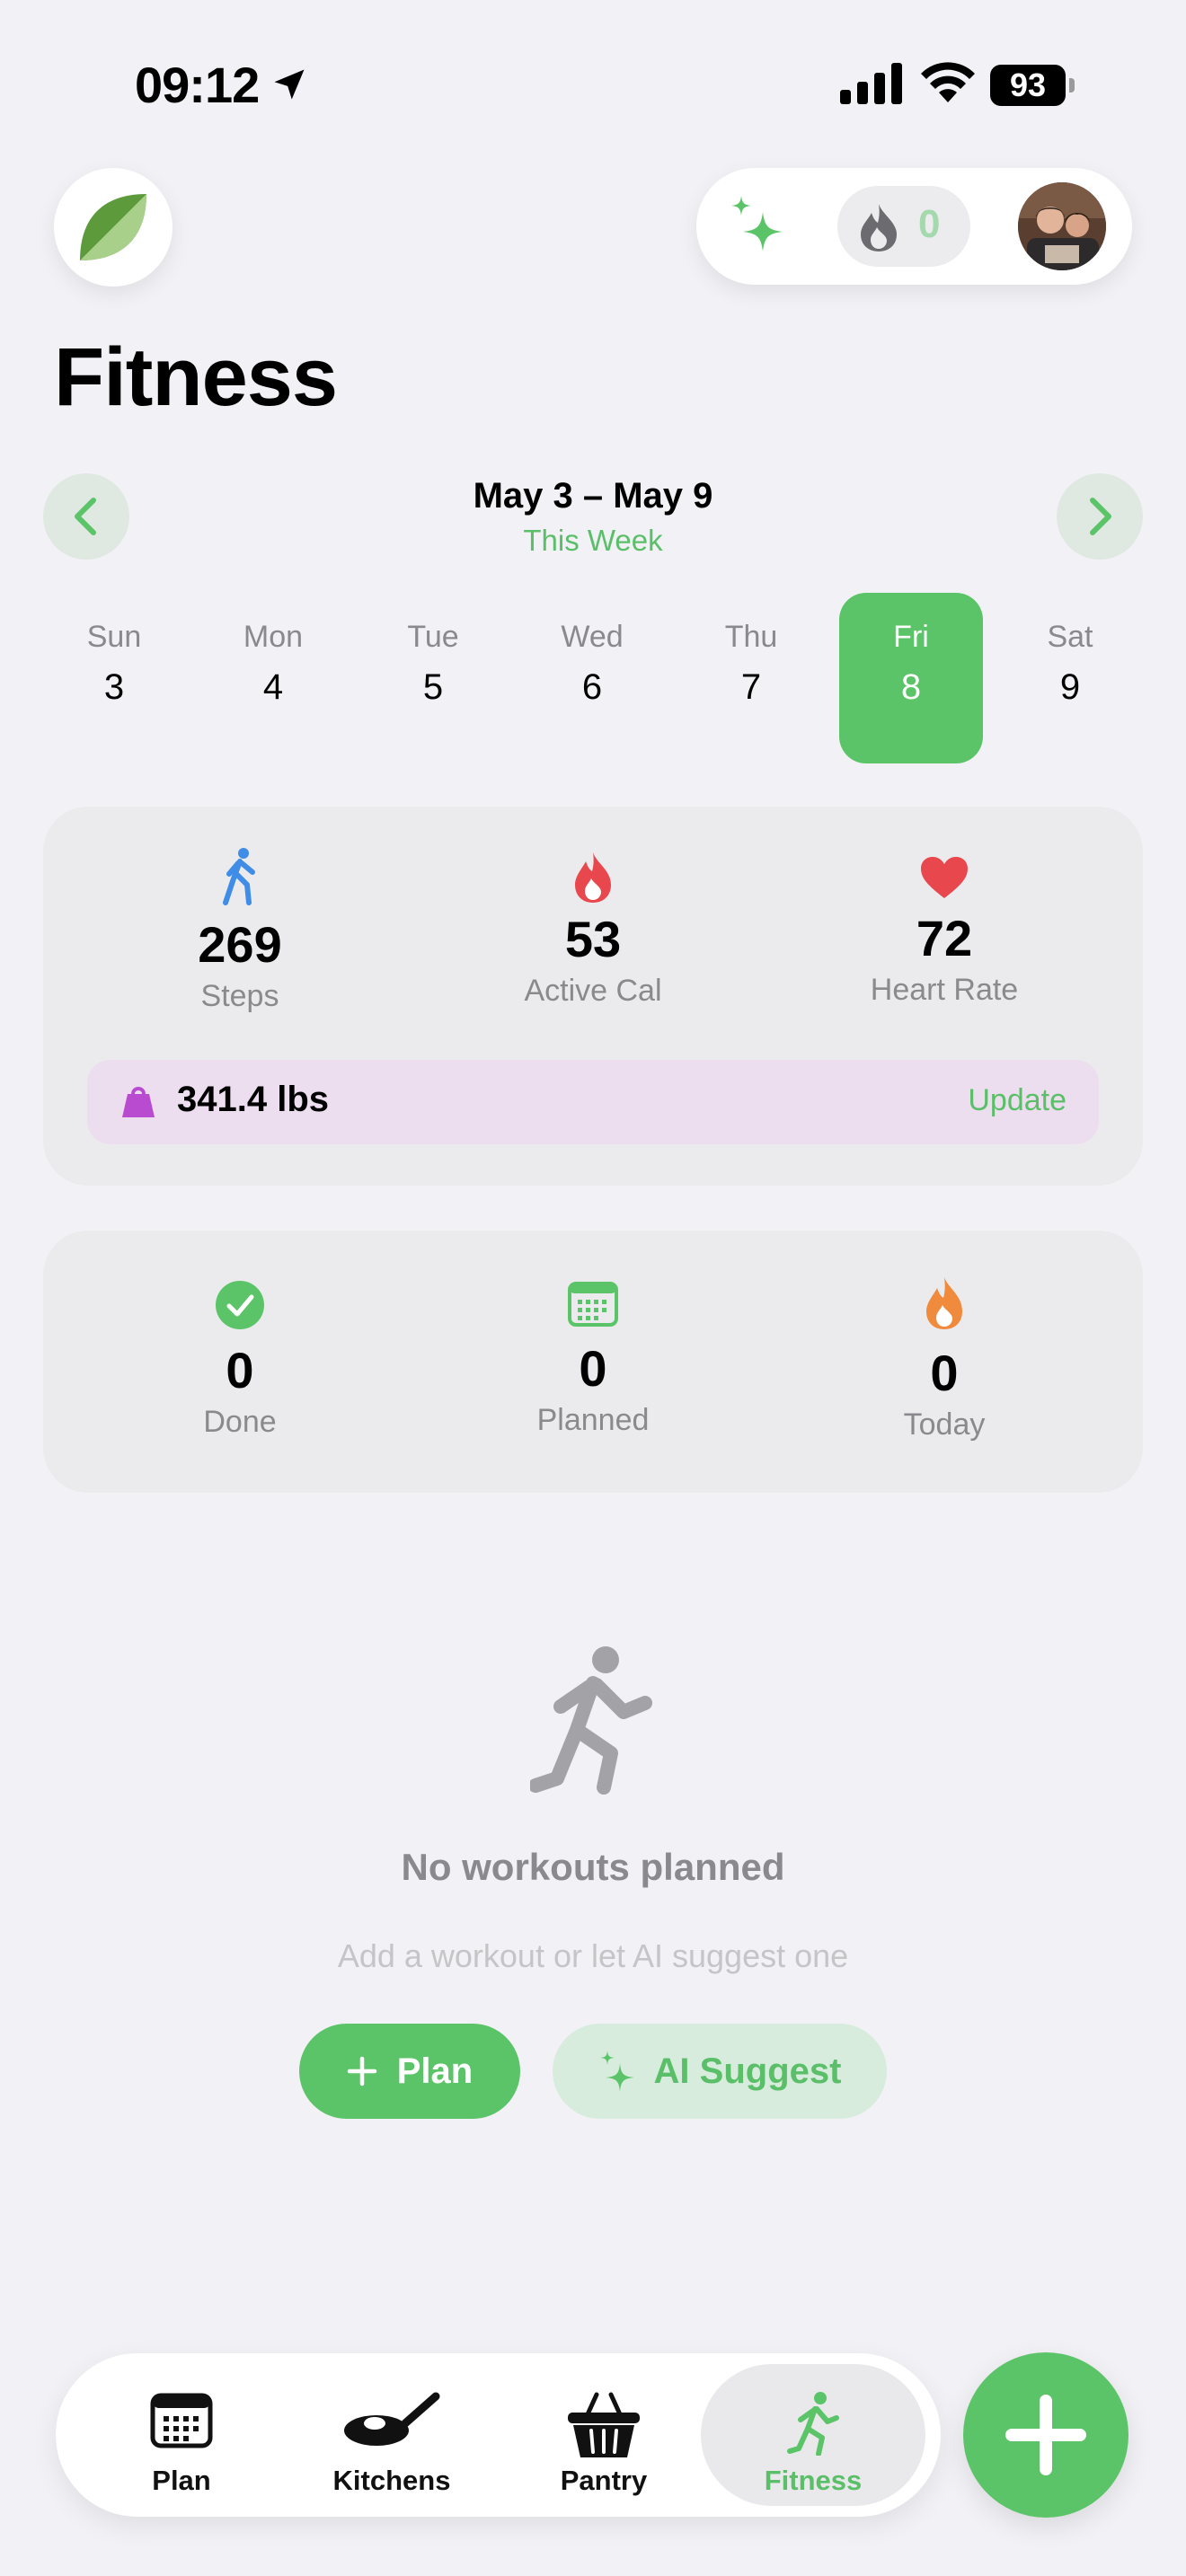 The width and height of the screenshot is (1186, 2576). I want to click on steps-label: Steps, so click(239, 996).